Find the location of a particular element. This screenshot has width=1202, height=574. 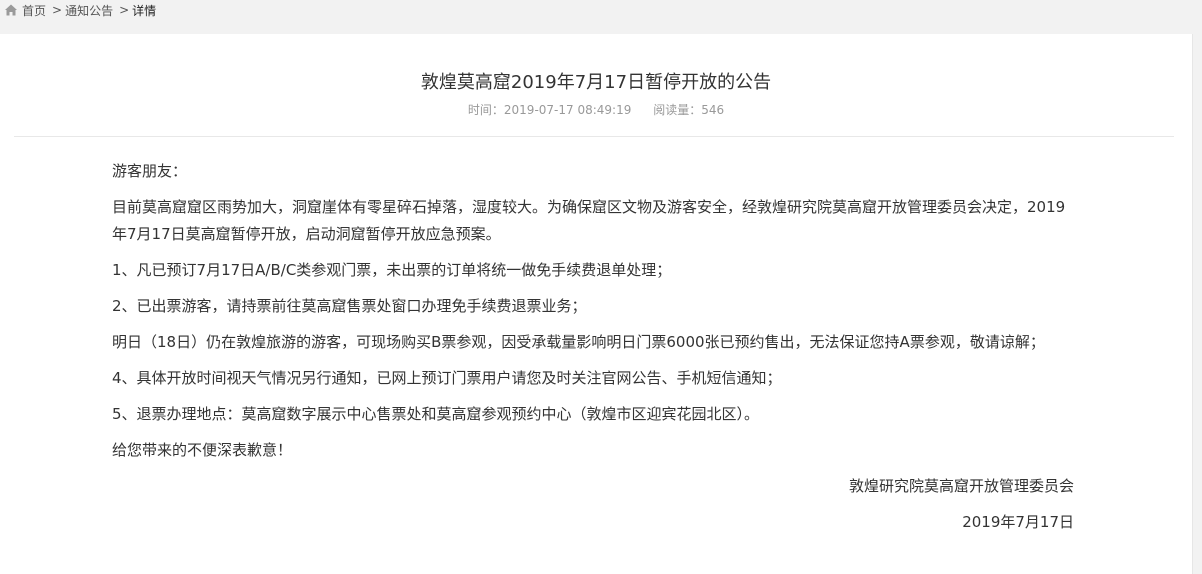

time-value: 2019-07-17 08:49:19 is located at coordinates (567, 110).